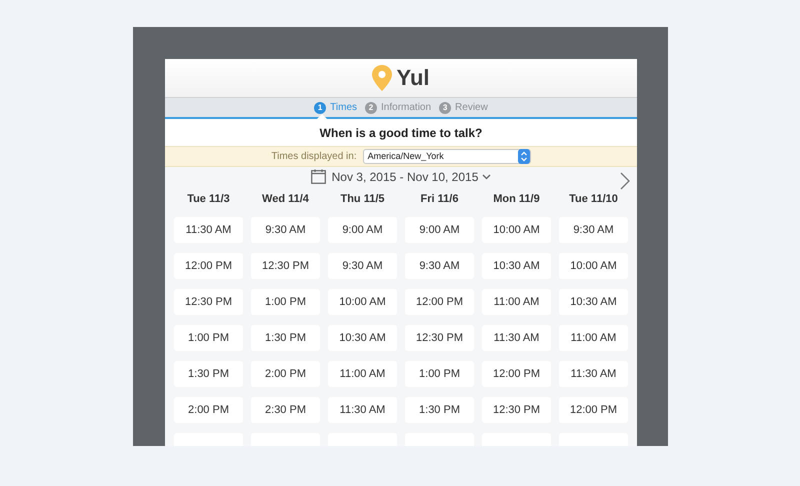  Describe the element at coordinates (516, 199) in the screenshot. I see `day-heading: Mon 11/9` at that location.